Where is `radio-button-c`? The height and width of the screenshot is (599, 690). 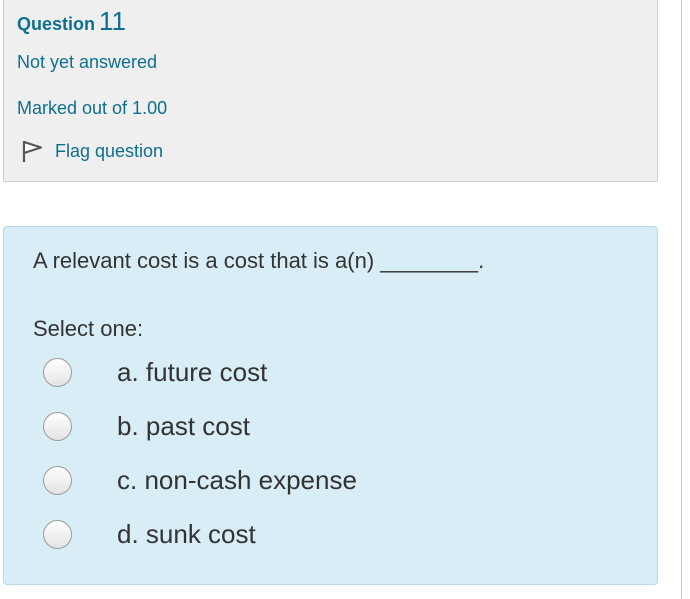
radio-button-c is located at coordinates (57, 480).